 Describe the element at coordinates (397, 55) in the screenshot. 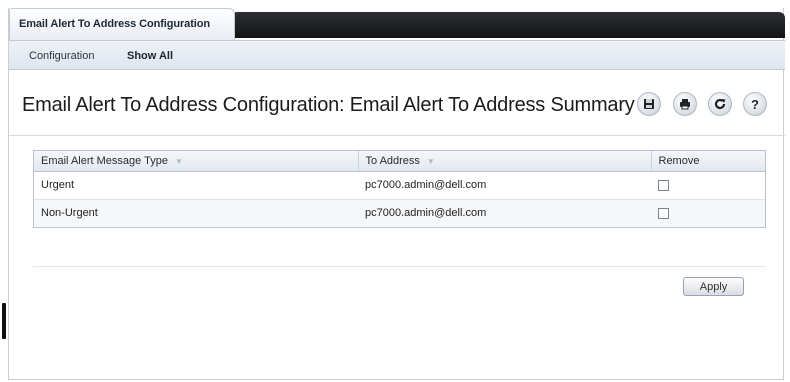

I see `sub-navigation: Configuration Show All` at that location.